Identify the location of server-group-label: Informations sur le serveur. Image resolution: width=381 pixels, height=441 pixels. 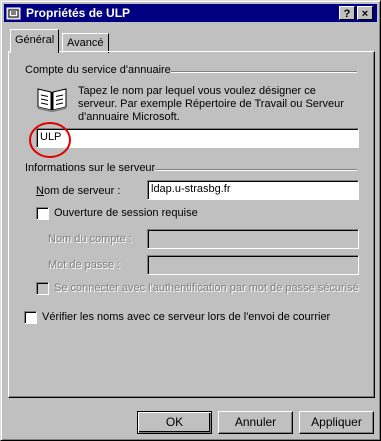
(90, 168).